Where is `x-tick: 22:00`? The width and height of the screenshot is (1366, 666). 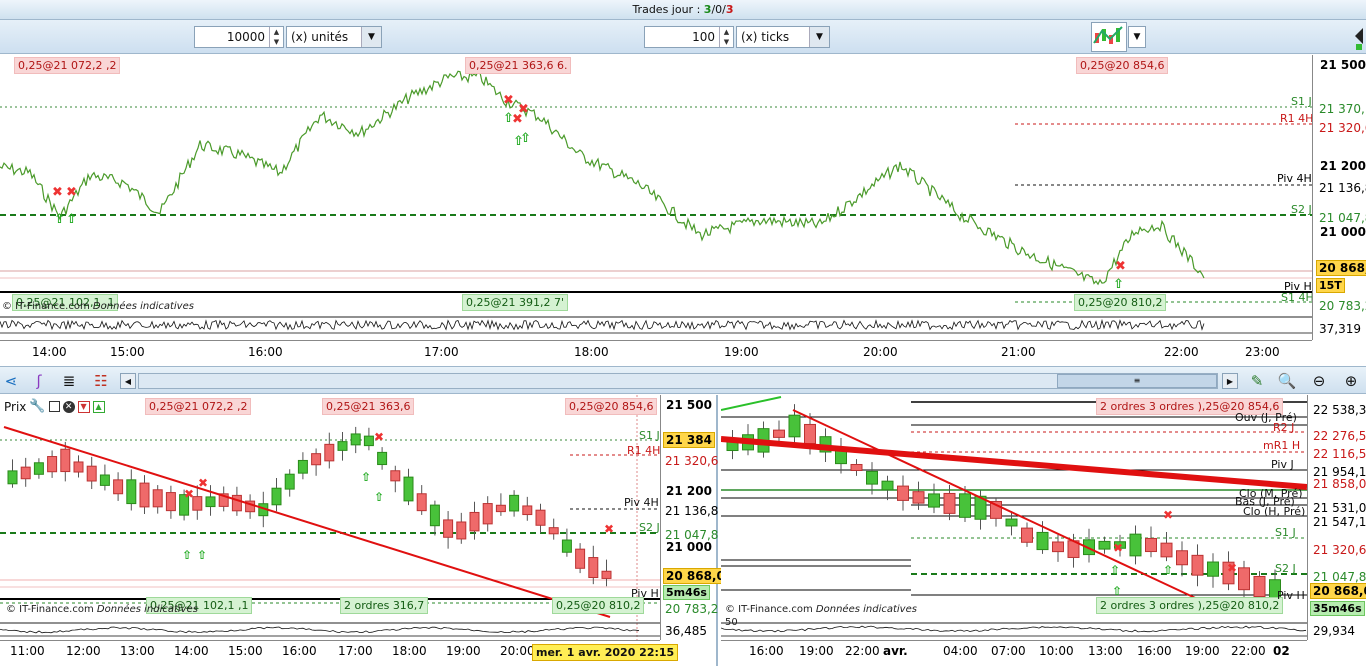
x-tick: 22:00 is located at coordinates (1248, 651).